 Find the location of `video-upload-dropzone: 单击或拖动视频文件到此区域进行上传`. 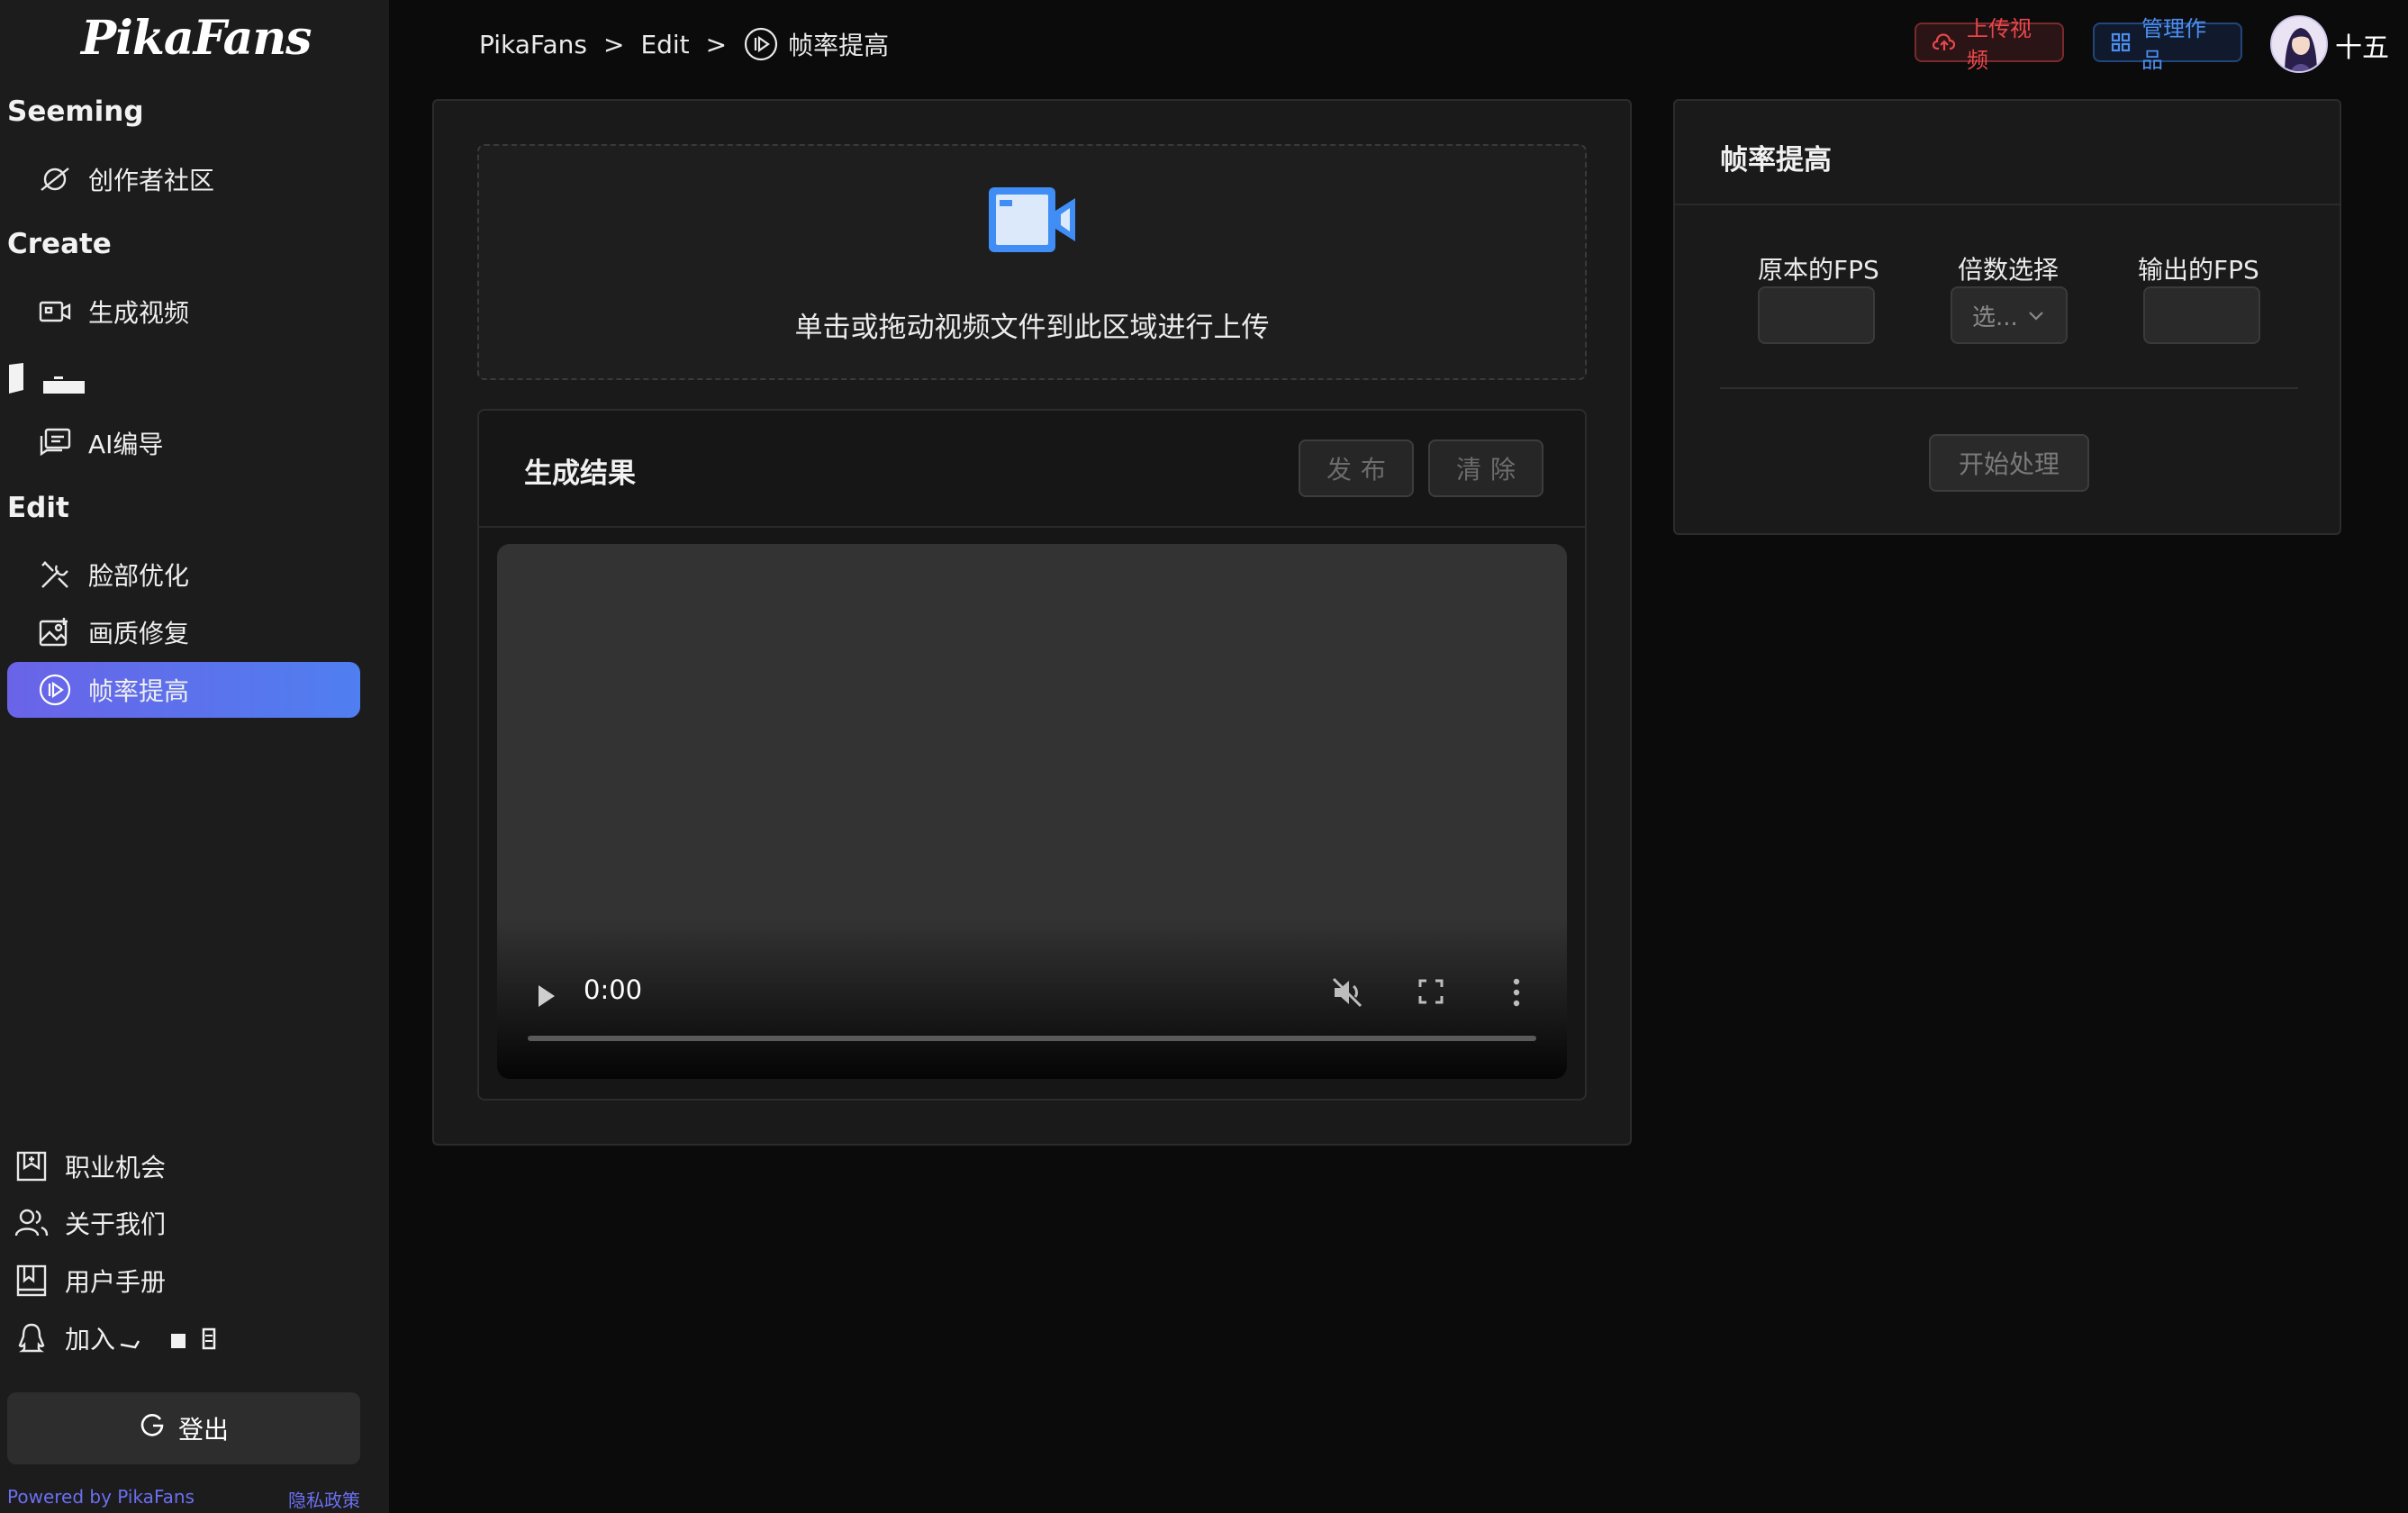

video-upload-dropzone: 单击或拖动视频文件到此区域进行上传 is located at coordinates (1032, 262).